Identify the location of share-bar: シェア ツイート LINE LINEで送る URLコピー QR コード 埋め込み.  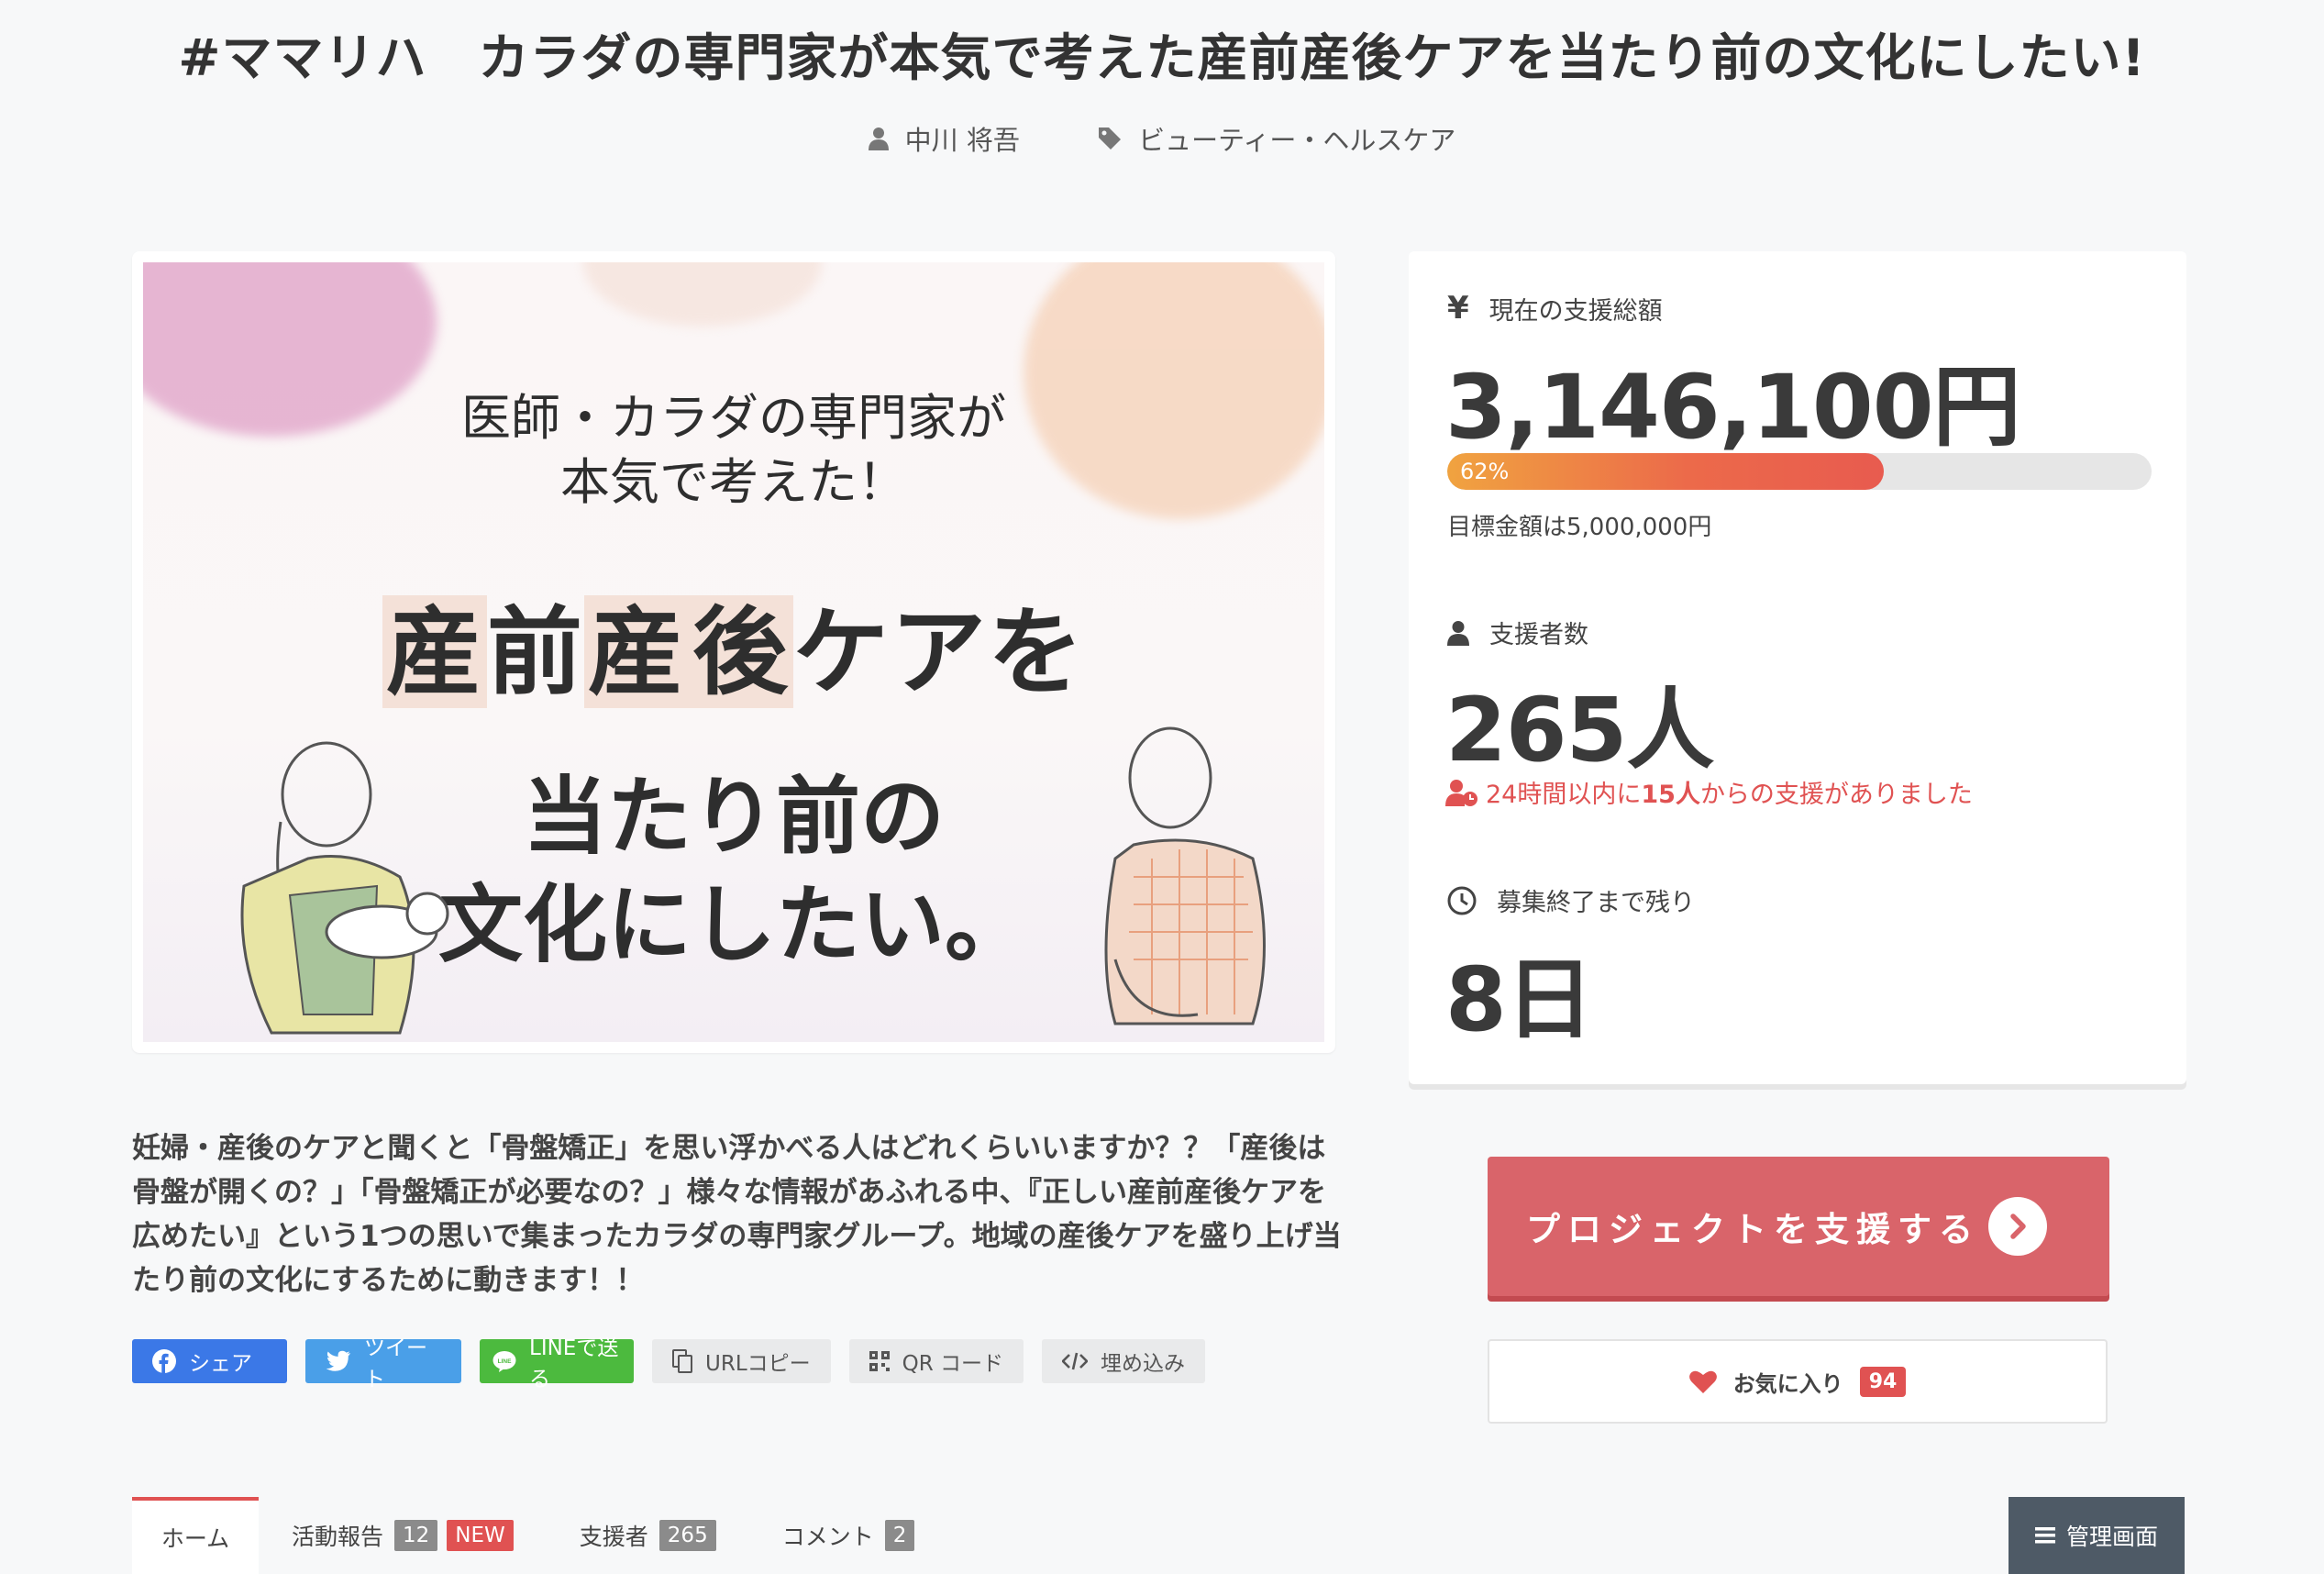
(669, 1364).